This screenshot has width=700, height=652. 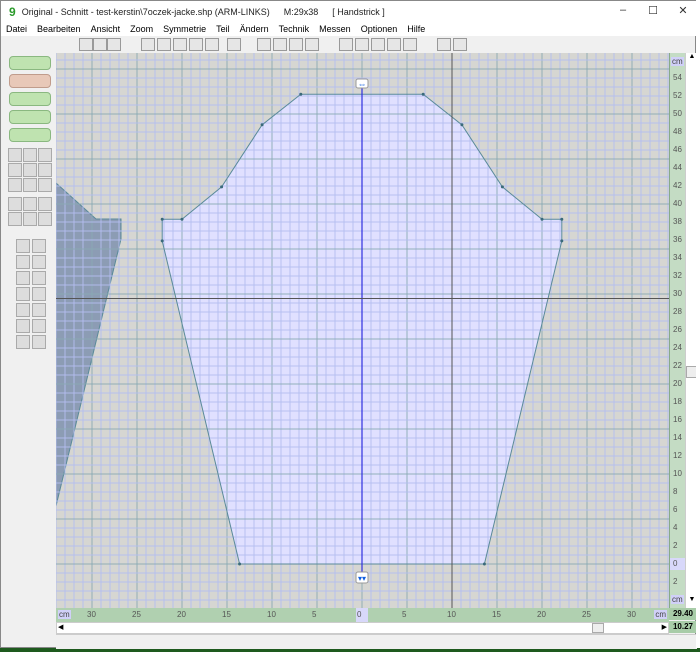 I want to click on zoom-icon, so click(x=346, y=44).